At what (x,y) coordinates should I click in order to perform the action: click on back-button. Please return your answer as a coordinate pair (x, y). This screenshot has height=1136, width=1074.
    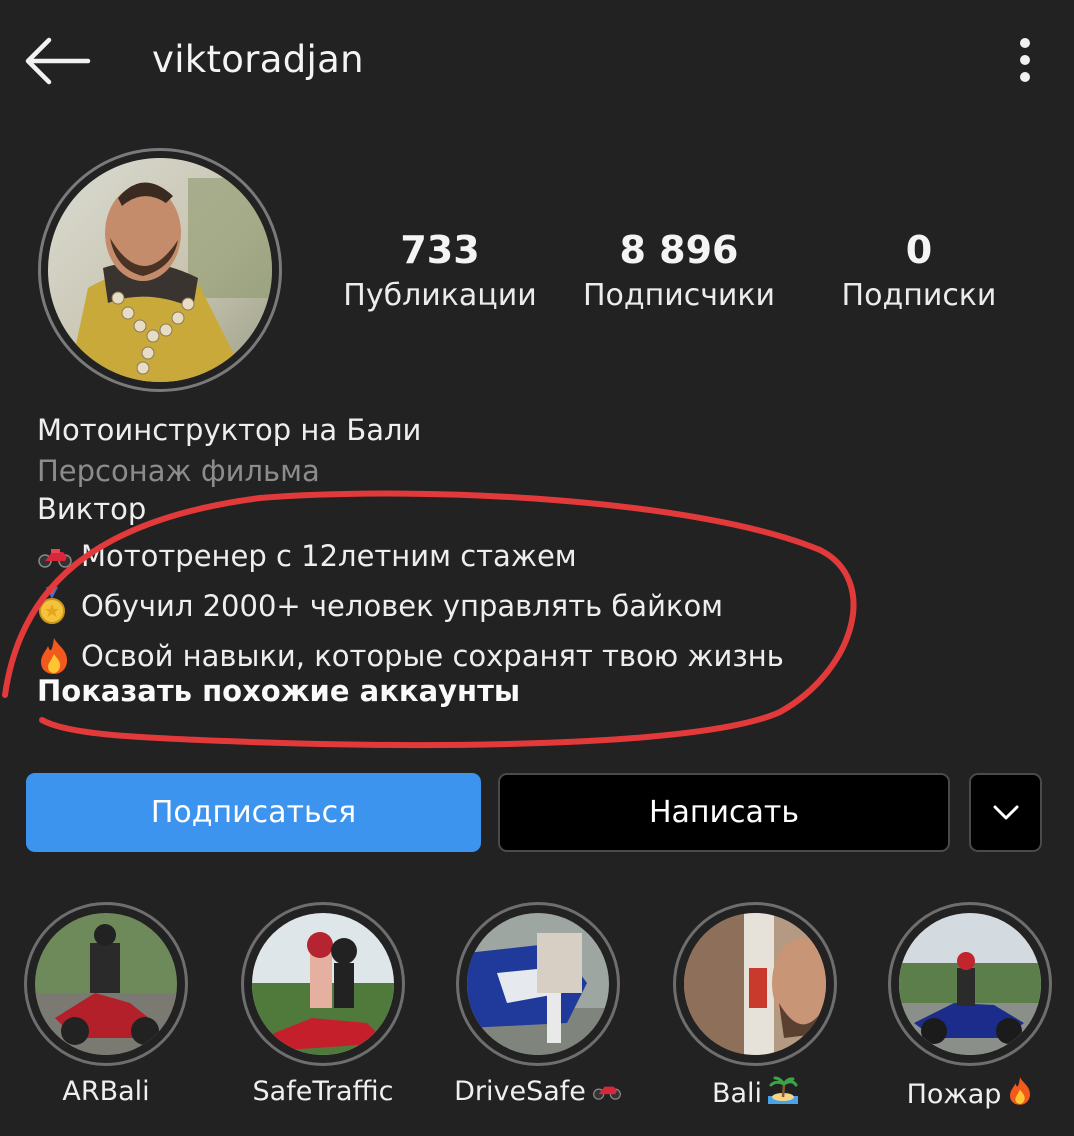
    Looking at the image, I should click on (57, 61).